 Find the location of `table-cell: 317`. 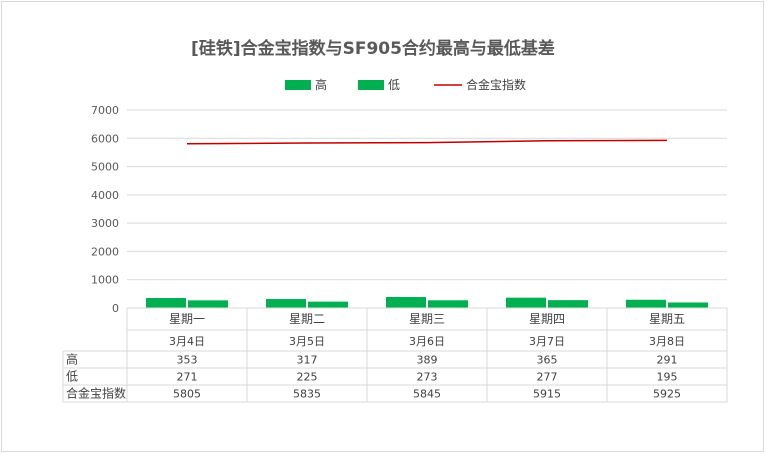

table-cell: 317 is located at coordinates (307, 360).